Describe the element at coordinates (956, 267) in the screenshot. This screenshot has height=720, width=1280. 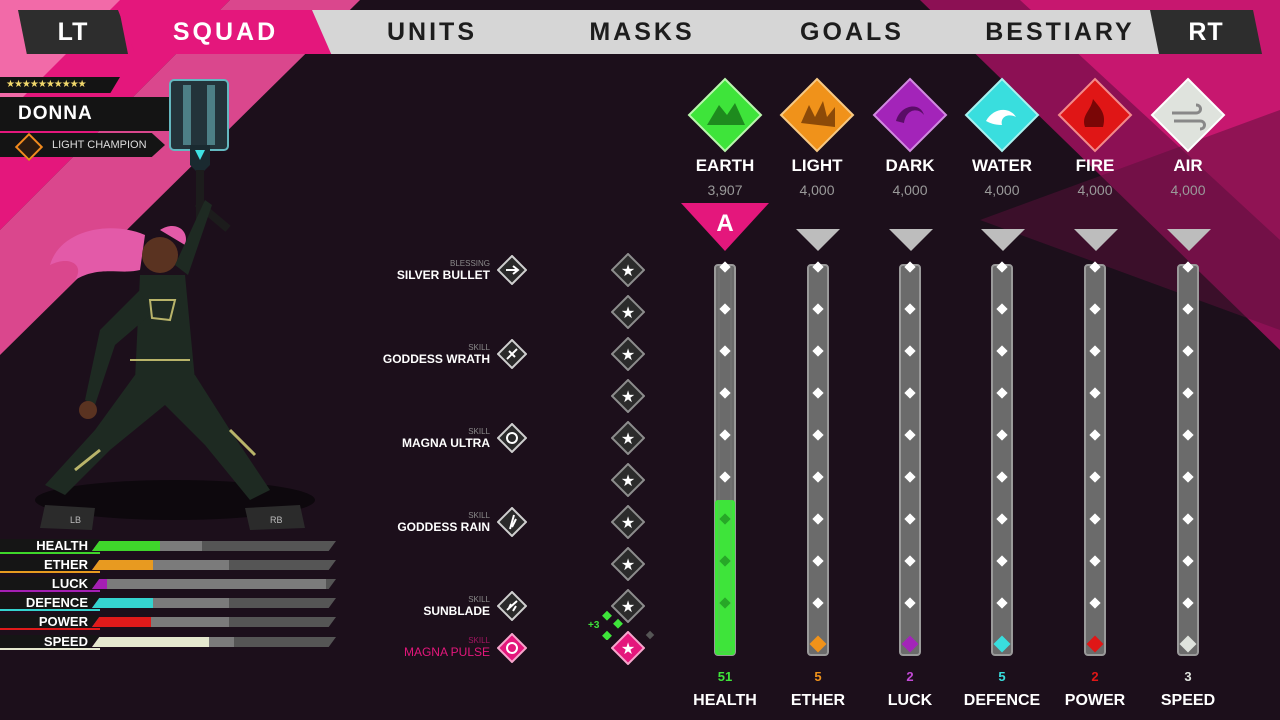
I see `column-top-caps` at that location.